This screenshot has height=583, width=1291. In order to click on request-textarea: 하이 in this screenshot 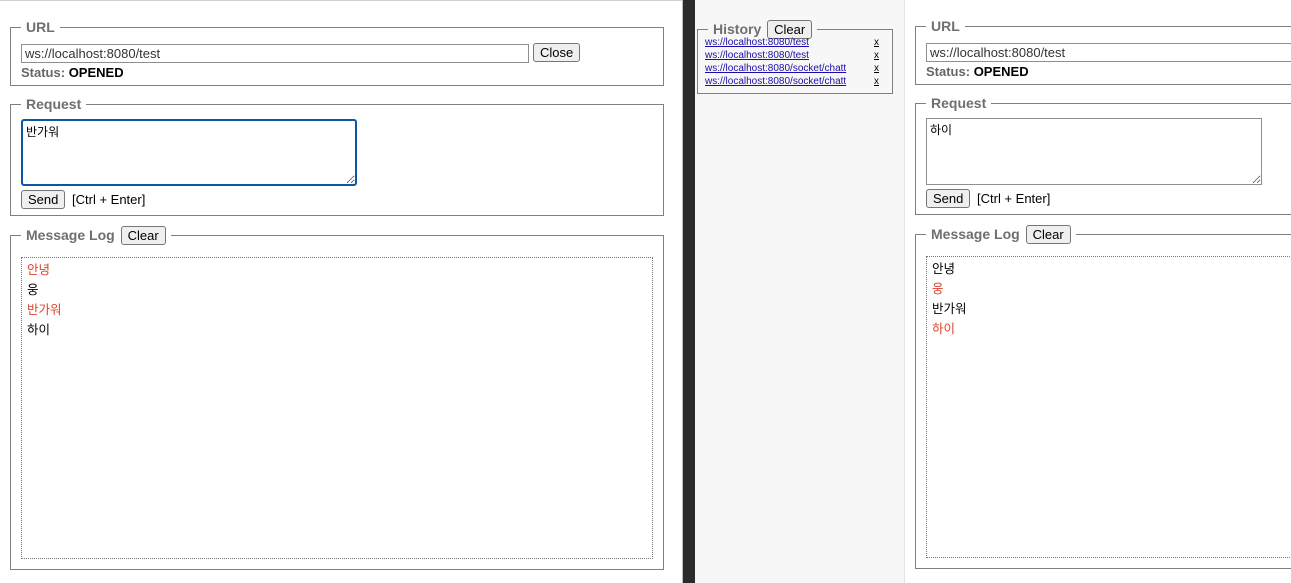, I will do `click(1094, 151)`.